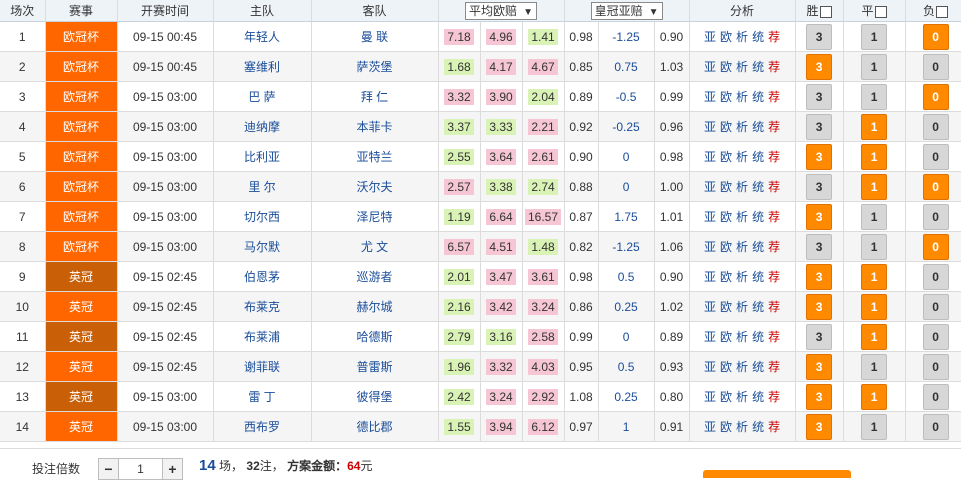 The image size is (961, 480). I want to click on avg-odds-select: 平均欧赔 ▼, so click(501, 10).